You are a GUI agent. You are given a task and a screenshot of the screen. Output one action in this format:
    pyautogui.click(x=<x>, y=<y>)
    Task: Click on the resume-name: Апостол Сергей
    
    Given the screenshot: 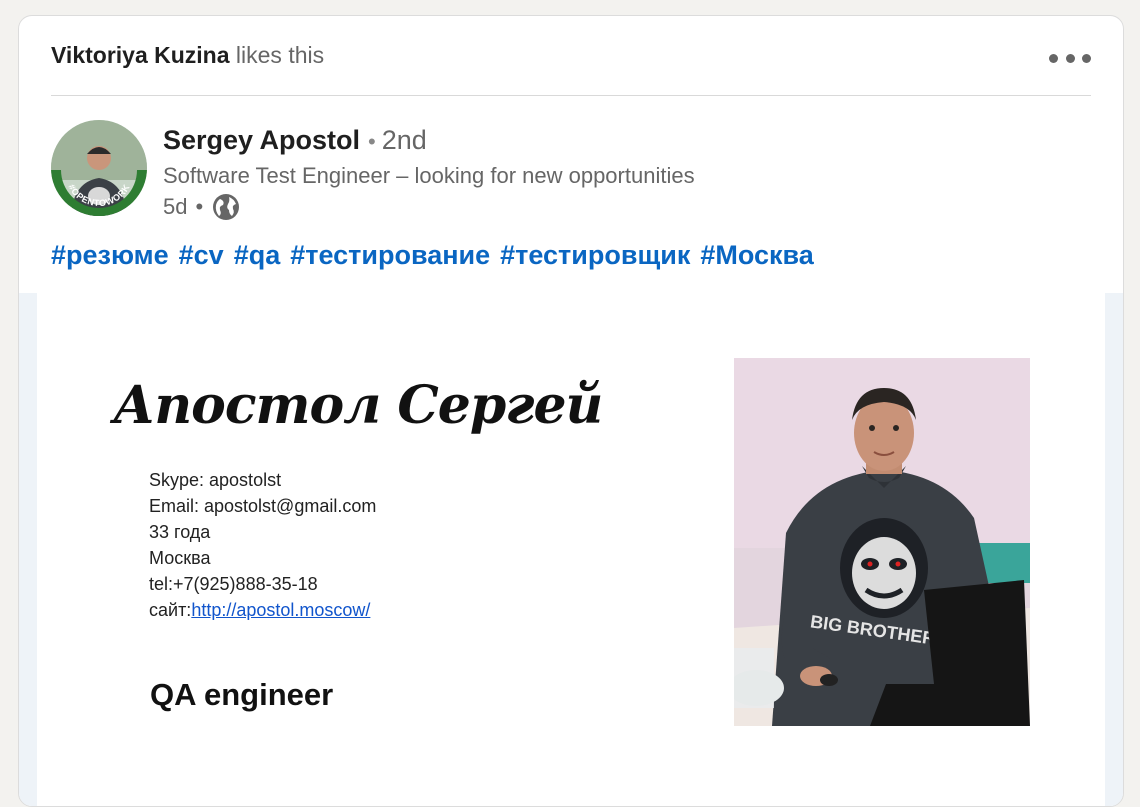 What is the action you would take?
    pyautogui.click(x=358, y=405)
    